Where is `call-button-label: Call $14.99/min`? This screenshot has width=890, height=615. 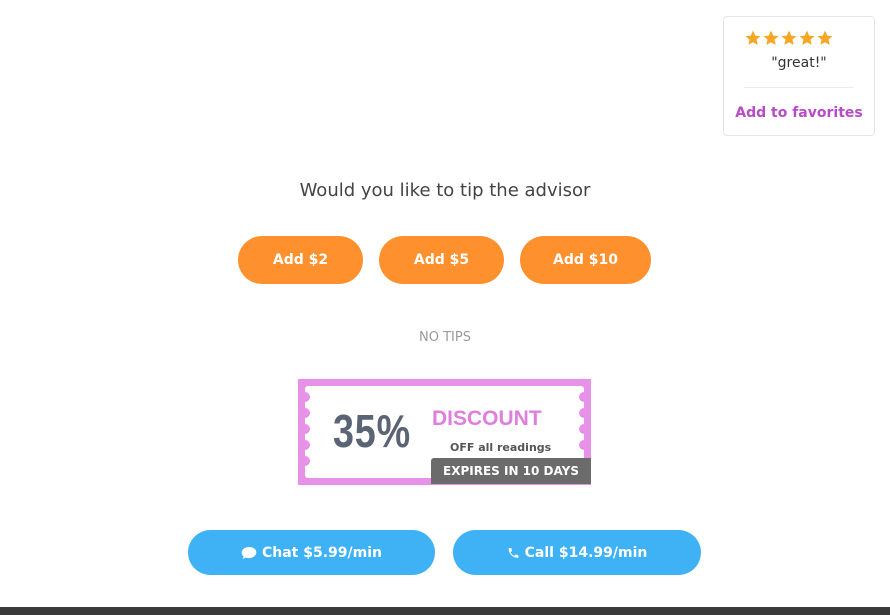 call-button-label: Call $14.99/min is located at coordinates (586, 552).